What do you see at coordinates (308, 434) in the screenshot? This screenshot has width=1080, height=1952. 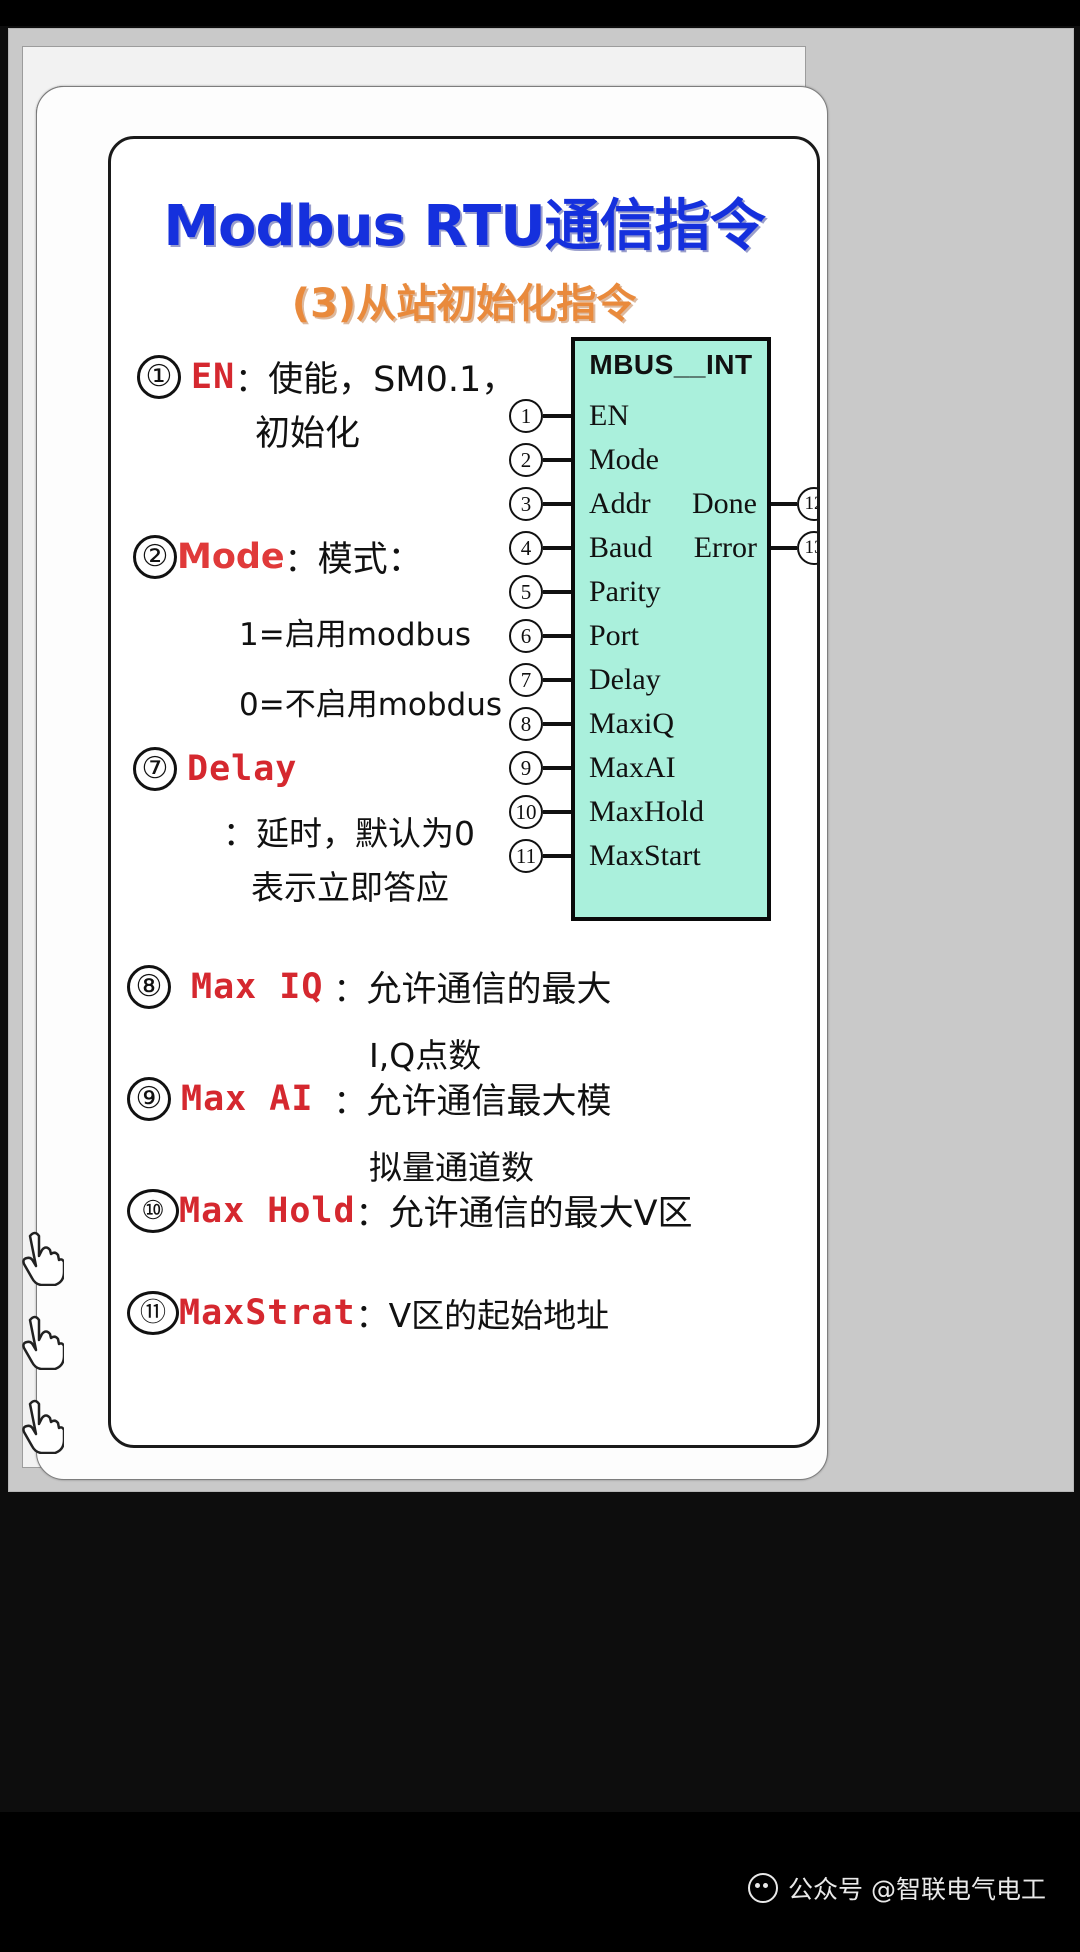 I see `item-desc-en-line2: 初始化` at bounding box center [308, 434].